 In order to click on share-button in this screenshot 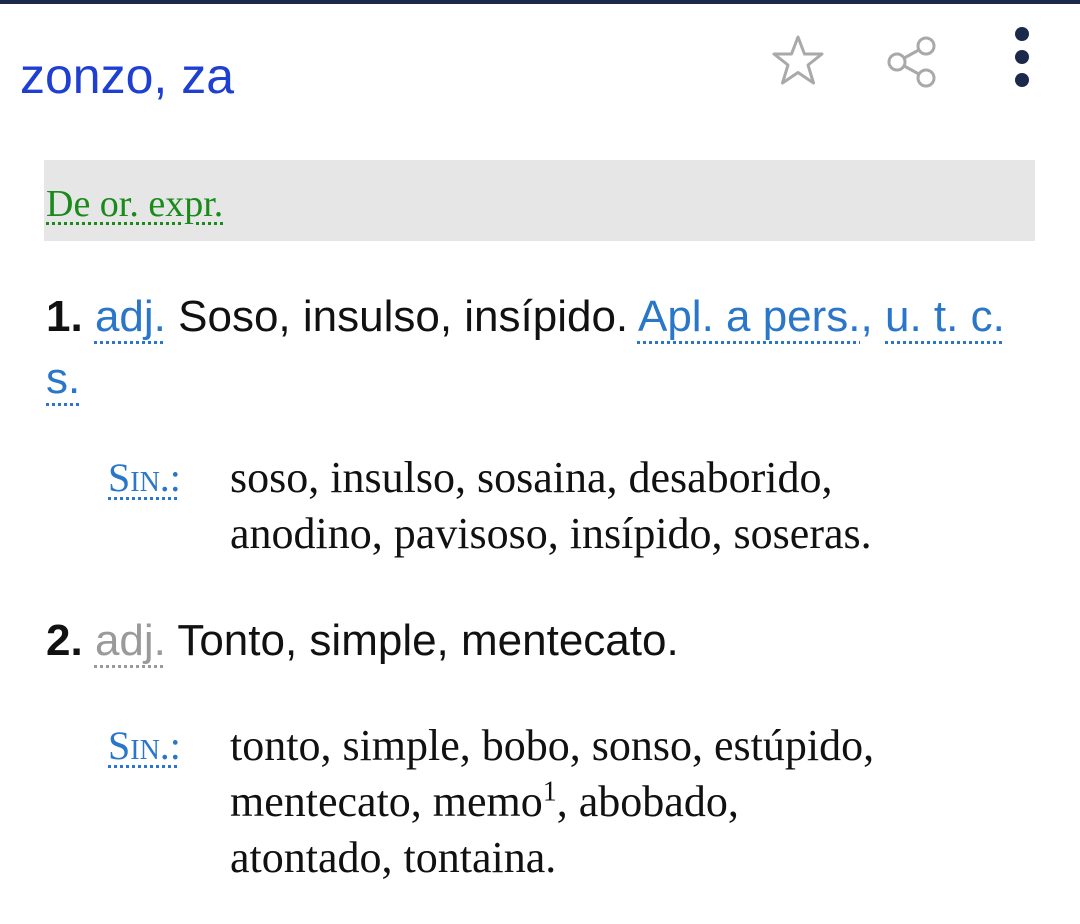, I will do `click(912, 62)`.